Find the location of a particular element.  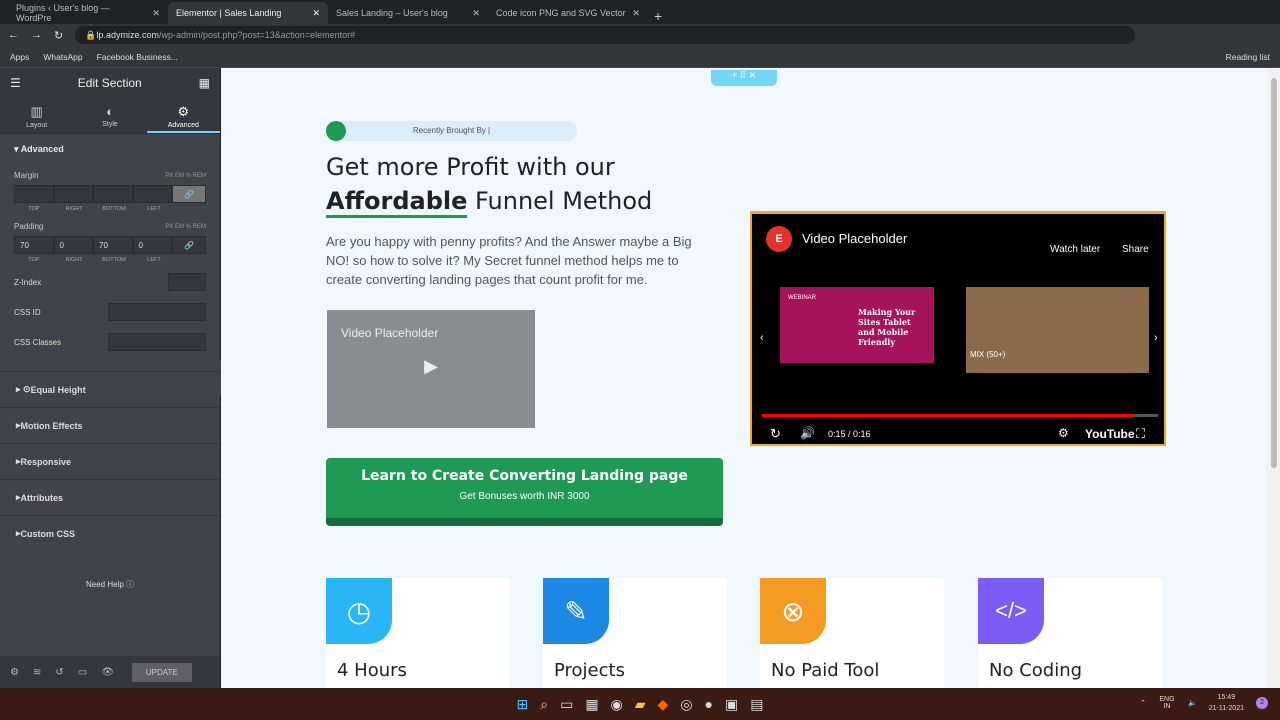

menu-icon: ☰ is located at coordinates (15, 83).